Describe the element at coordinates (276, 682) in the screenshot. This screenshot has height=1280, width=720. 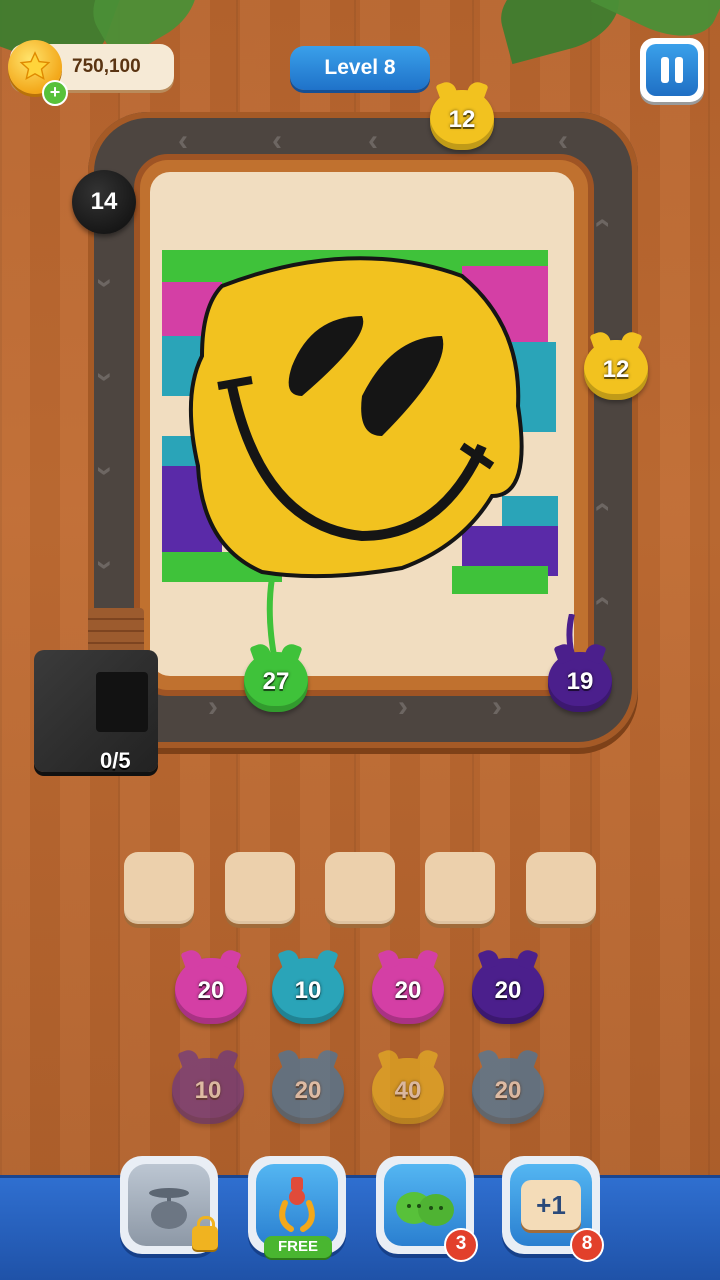
I see `track-yarn-ball: 27` at that location.